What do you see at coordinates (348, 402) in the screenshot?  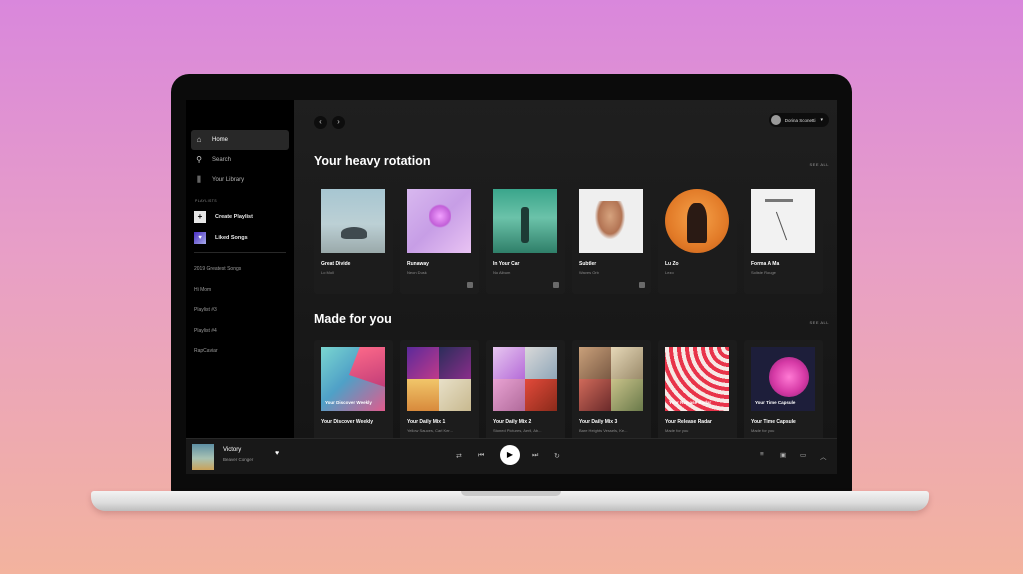 I see `playlist-art-label: Your Discover Weekly` at bounding box center [348, 402].